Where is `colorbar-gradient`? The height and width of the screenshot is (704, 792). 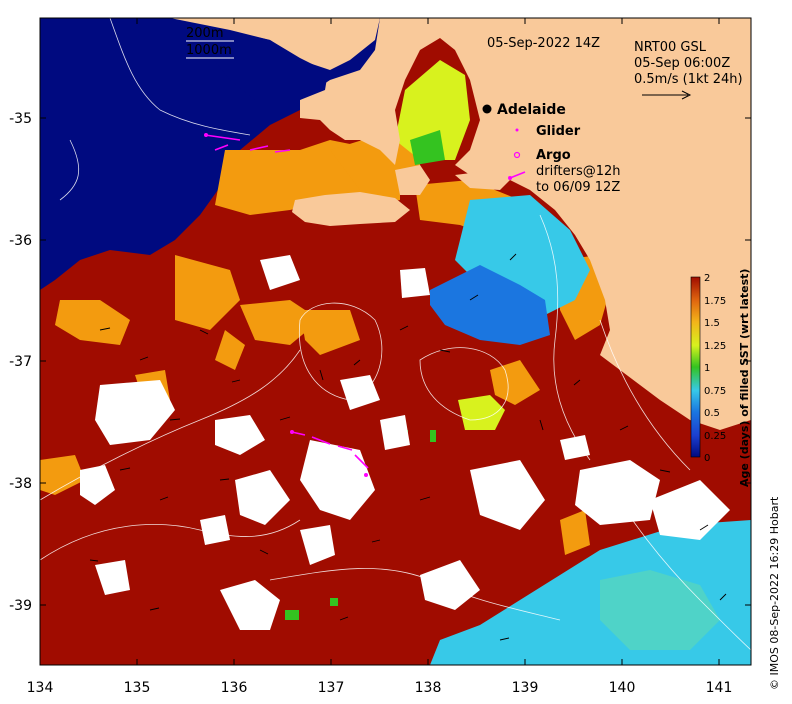
colorbar-gradient is located at coordinates (695, 367).